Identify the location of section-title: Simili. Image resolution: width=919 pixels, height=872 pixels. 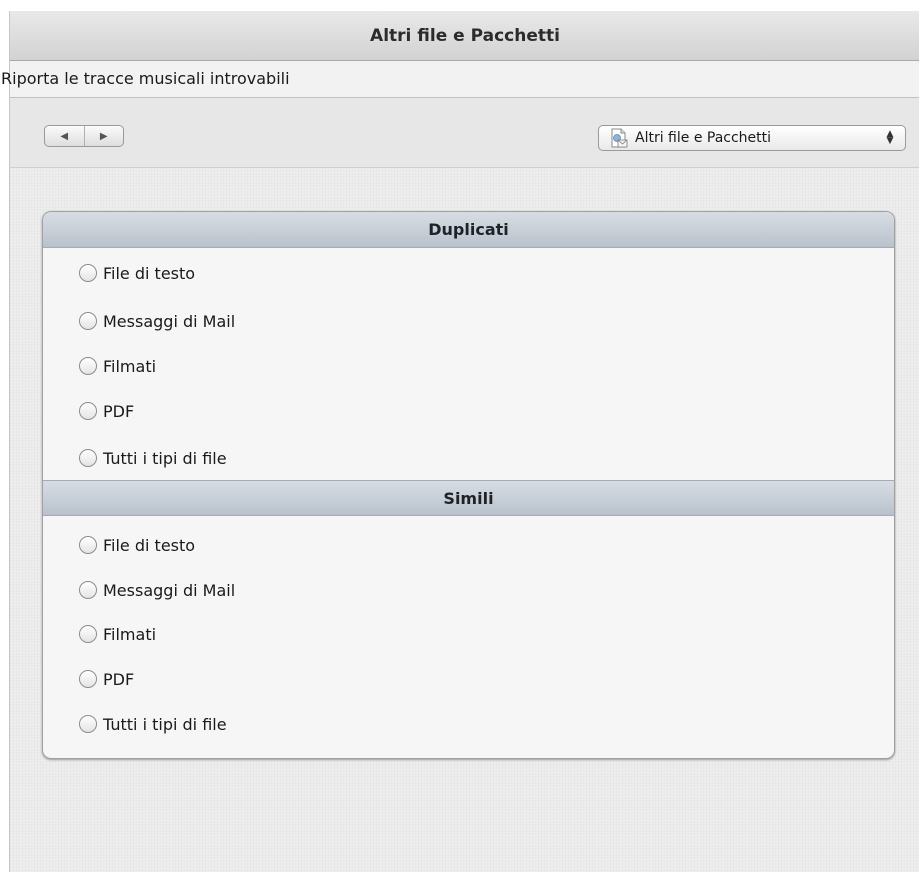
(468, 498).